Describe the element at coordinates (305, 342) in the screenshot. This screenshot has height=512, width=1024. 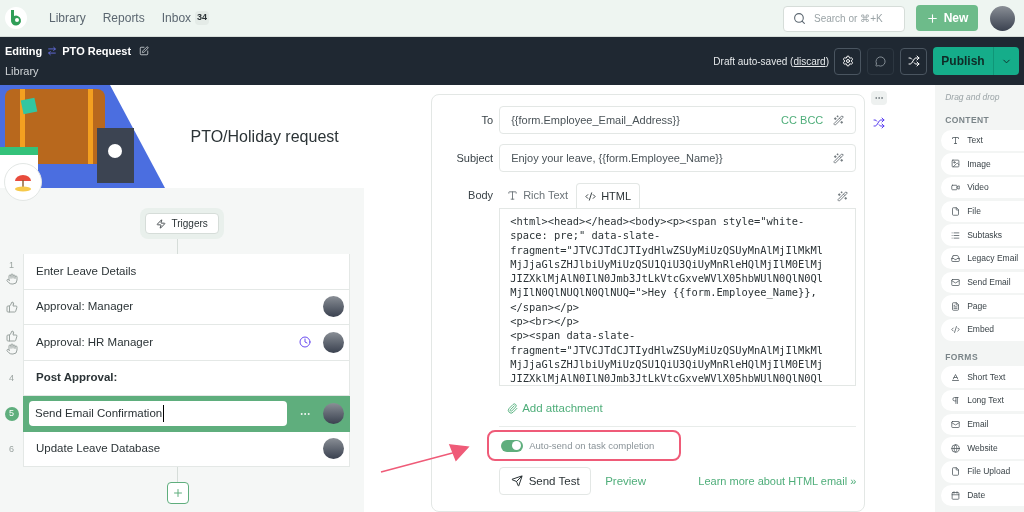
I see `clock-icon` at that location.